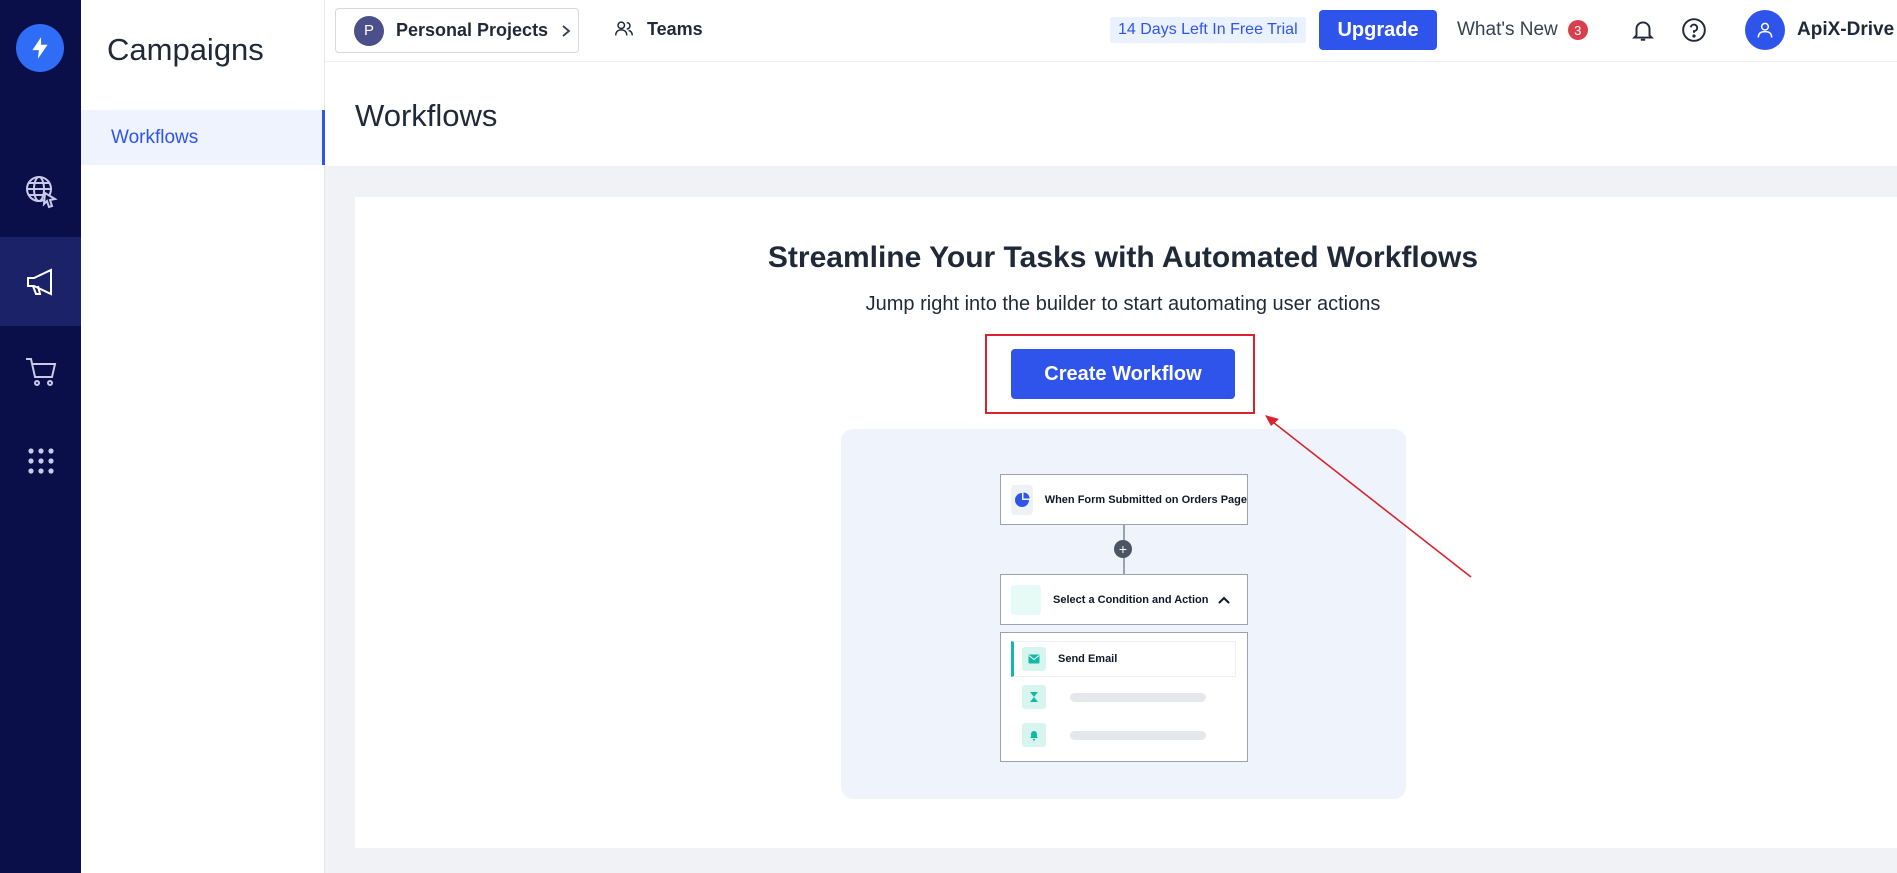  What do you see at coordinates (1694, 30) in the screenshot?
I see `help-icon` at bounding box center [1694, 30].